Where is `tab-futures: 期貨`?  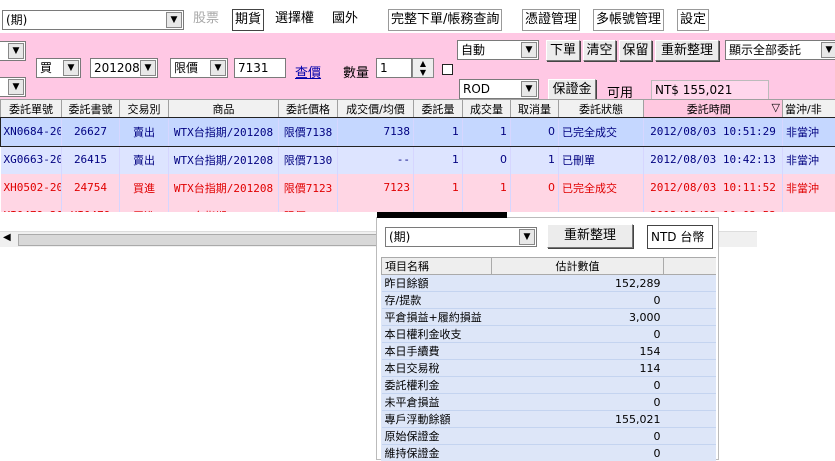
tab-futures: 期貨 is located at coordinates (248, 20).